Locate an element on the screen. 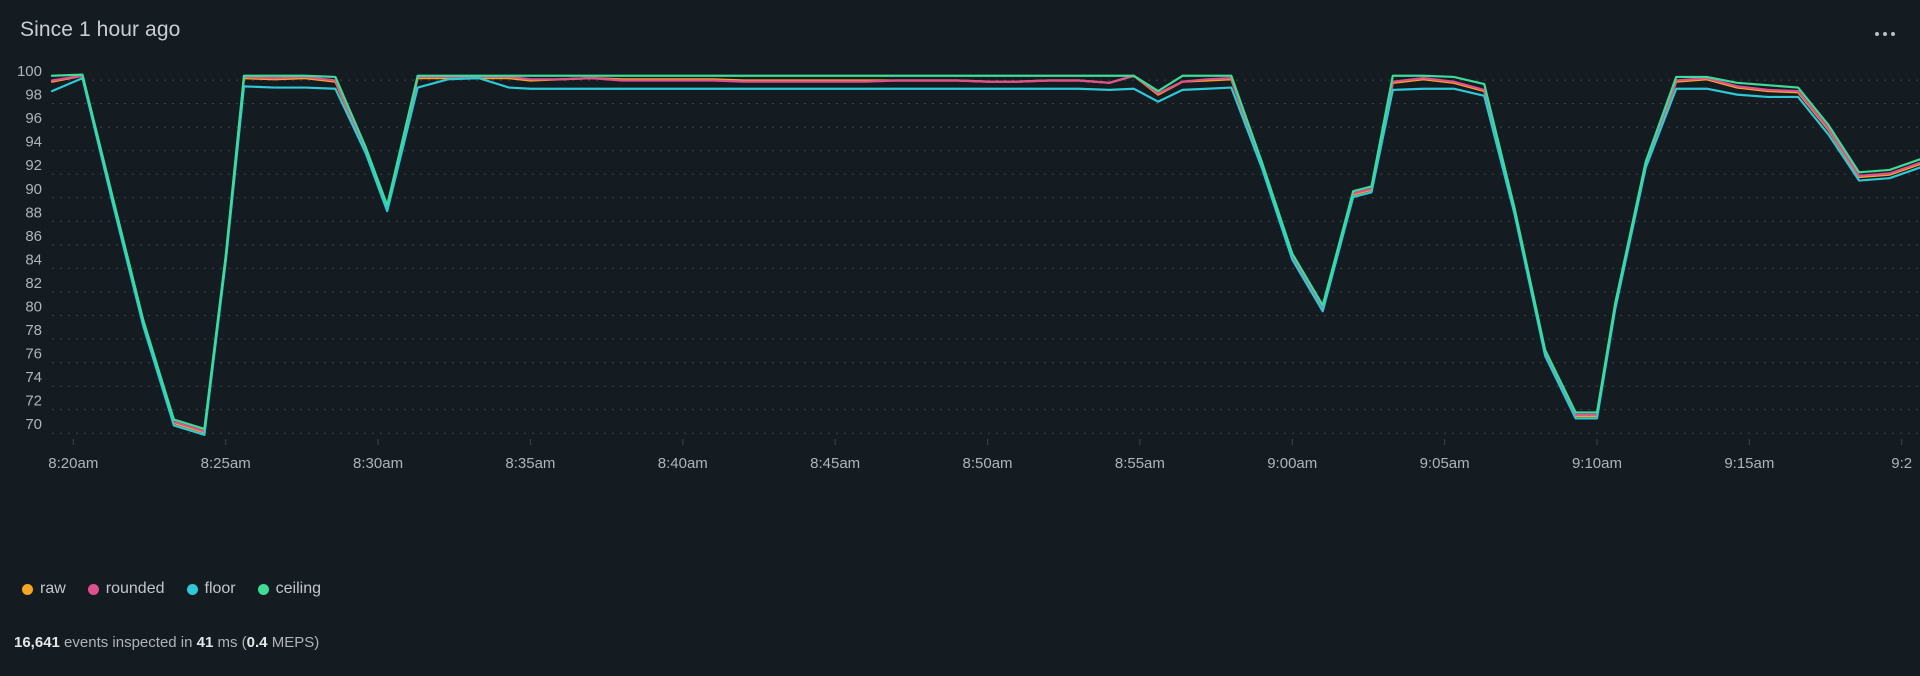 The width and height of the screenshot is (1920, 676). x-tick-label: 9:2 is located at coordinates (1901, 463).